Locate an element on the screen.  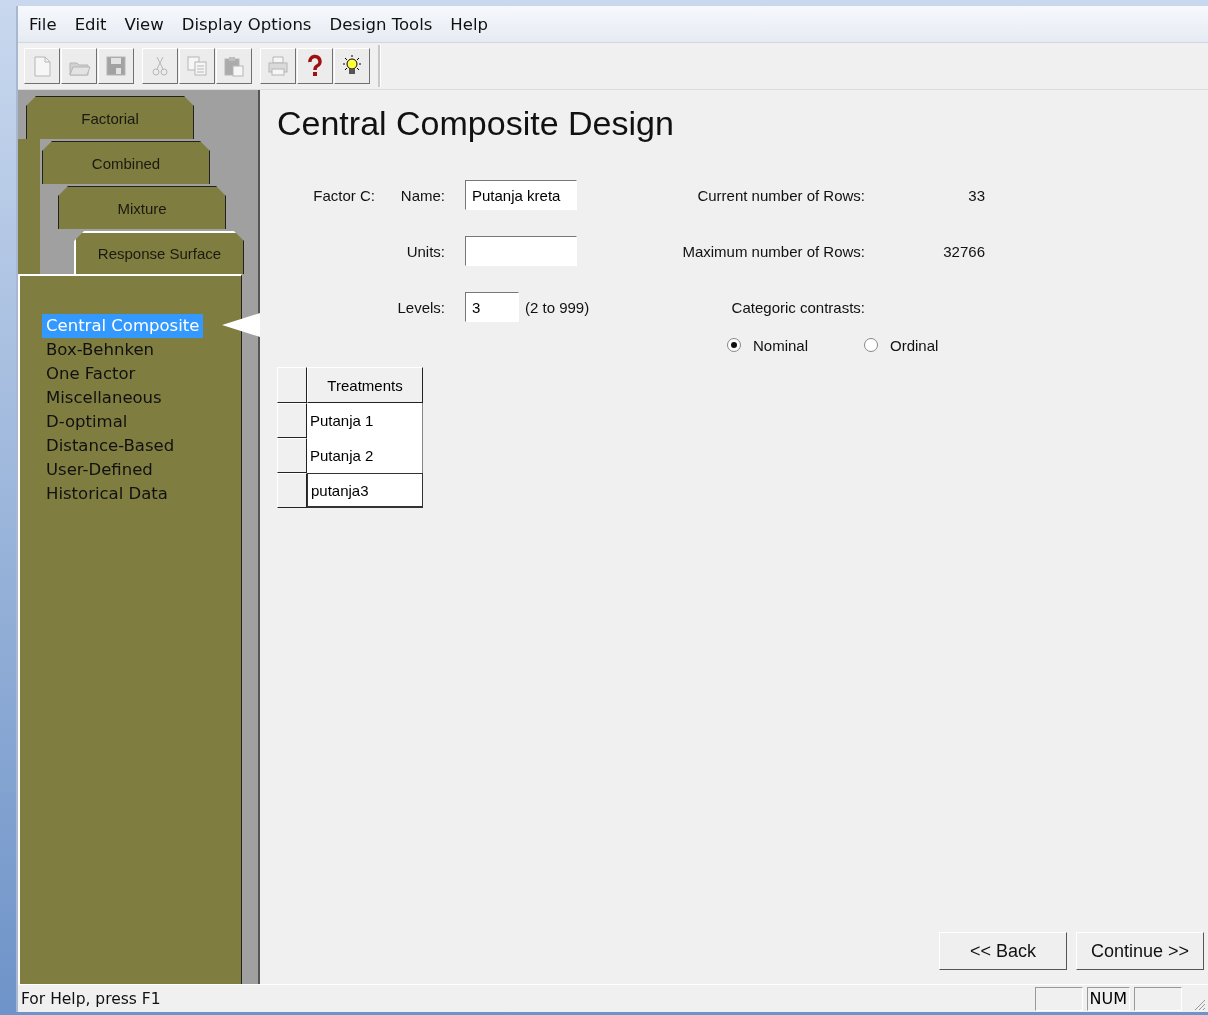
field-label: Name: is located at coordinates (422, 195).